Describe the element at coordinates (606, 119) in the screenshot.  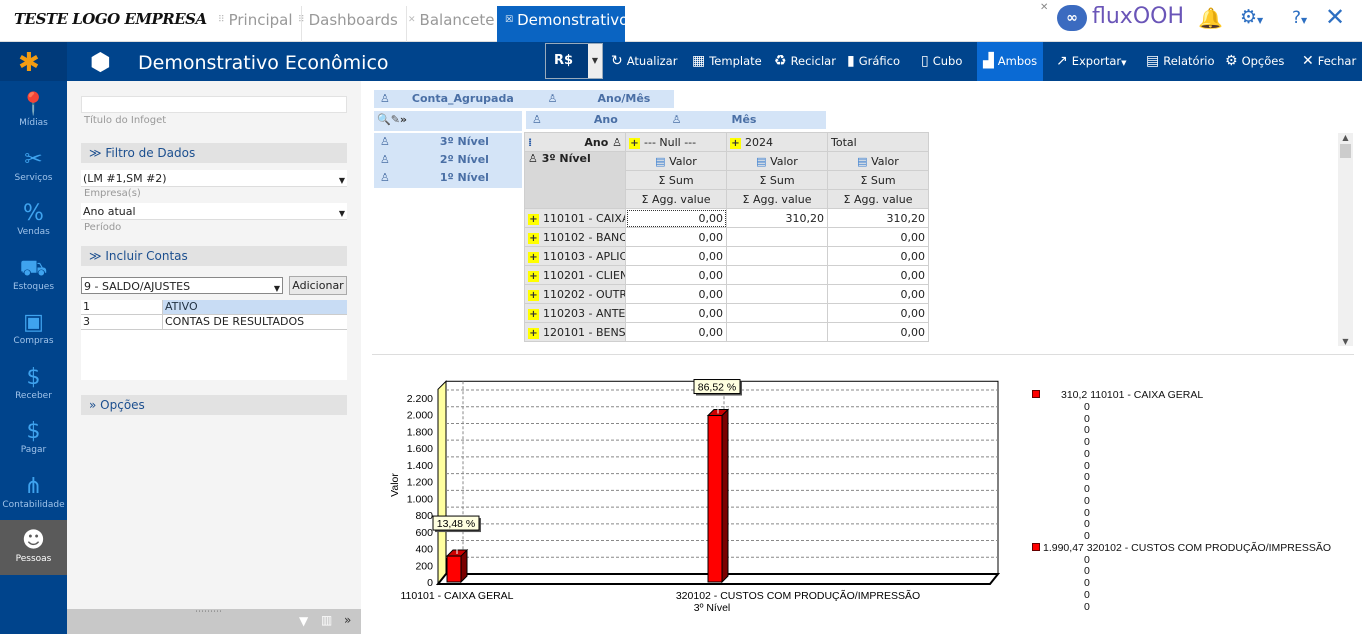
I see `field-ano: Ano` at that location.